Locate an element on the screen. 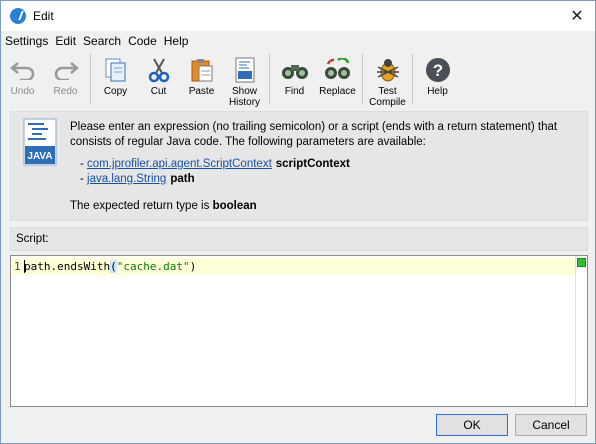 The height and width of the screenshot is (444, 596). menu-settings: Settings is located at coordinates (26, 41).